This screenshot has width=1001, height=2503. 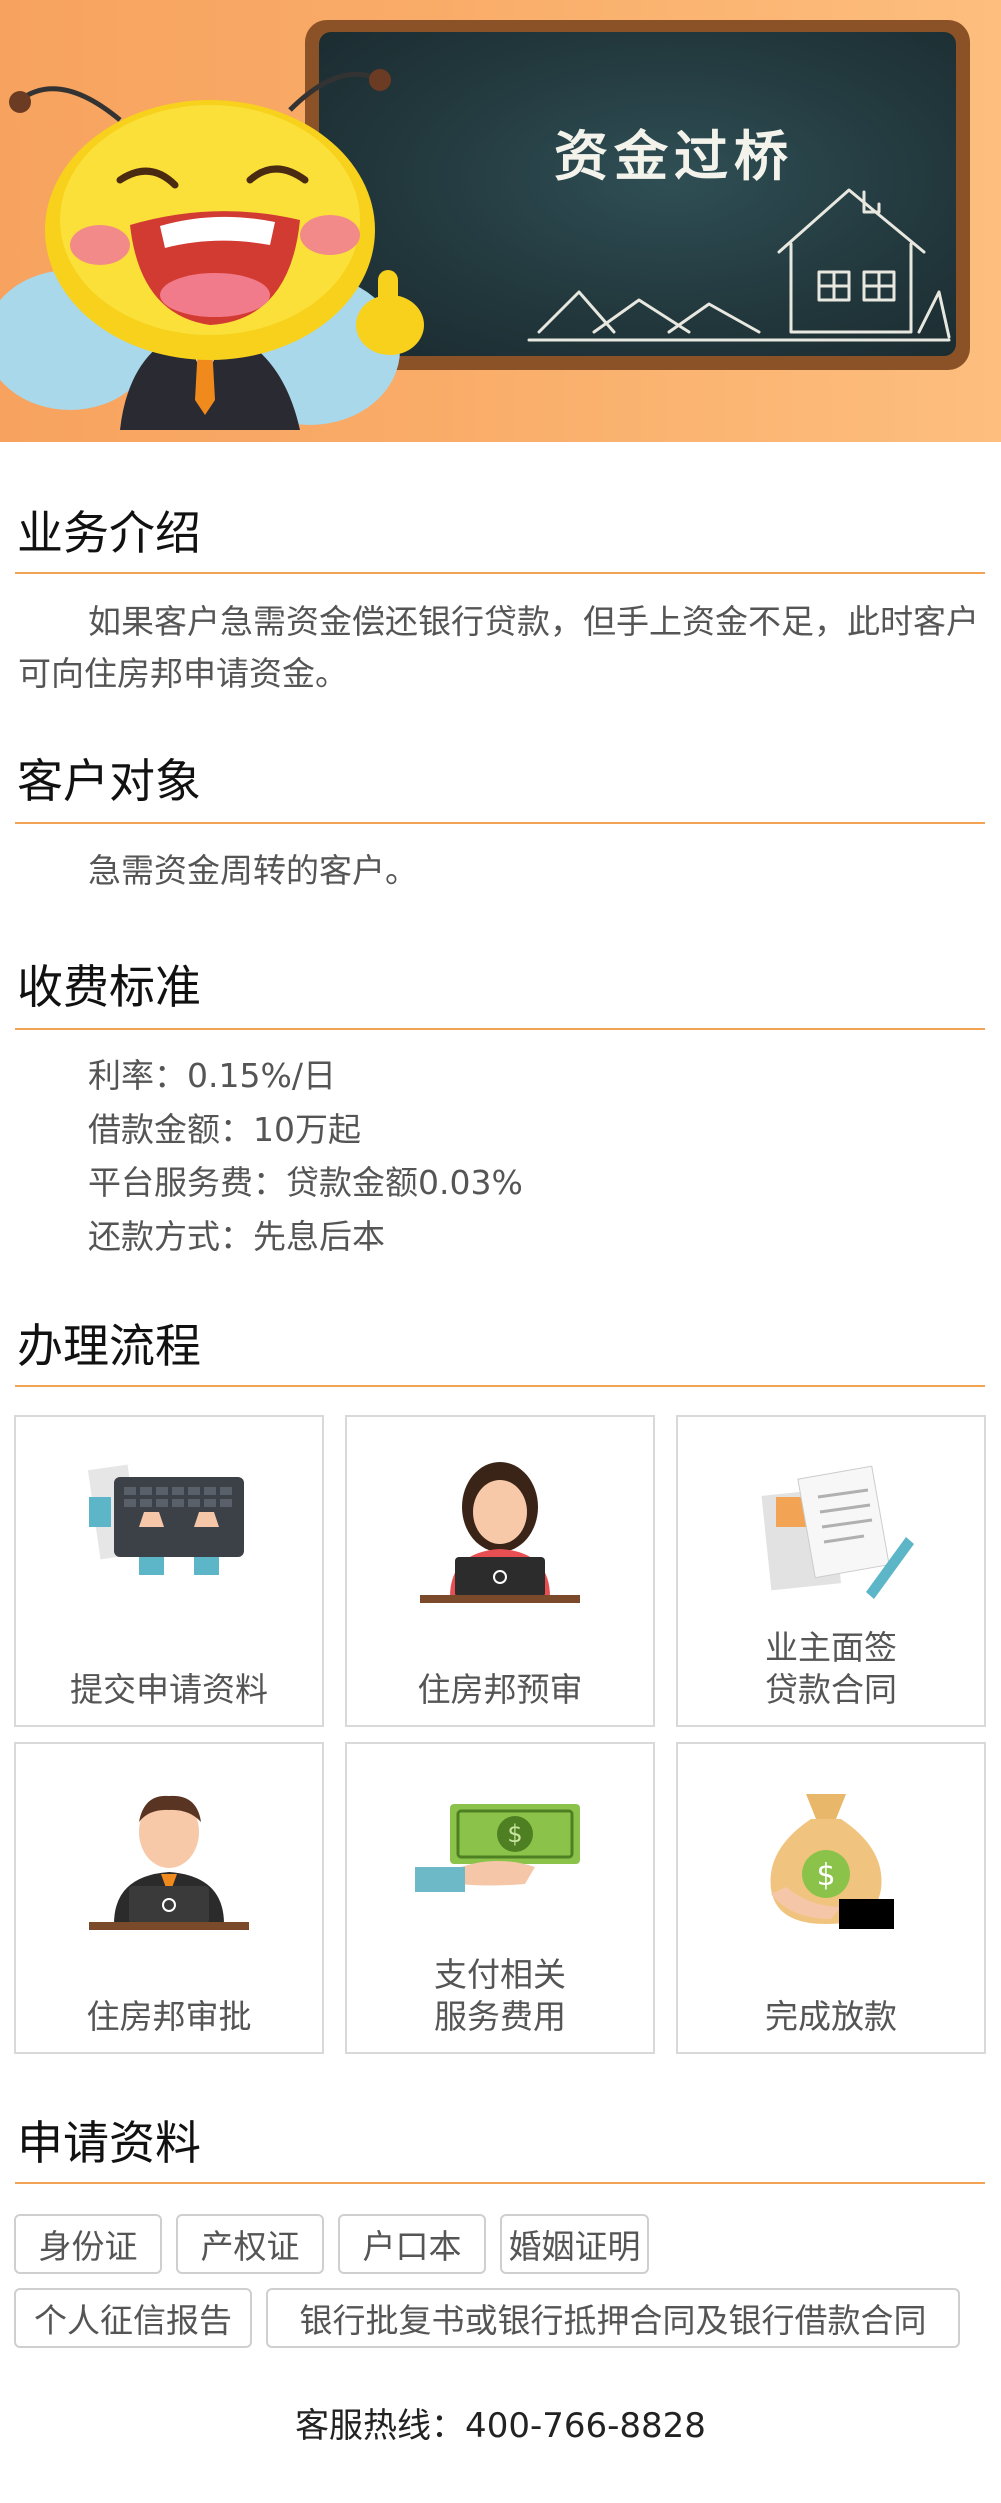 What do you see at coordinates (500, 1689) in the screenshot?
I see `step-label: 住房邦预审` at bounding box center [500, 1689].